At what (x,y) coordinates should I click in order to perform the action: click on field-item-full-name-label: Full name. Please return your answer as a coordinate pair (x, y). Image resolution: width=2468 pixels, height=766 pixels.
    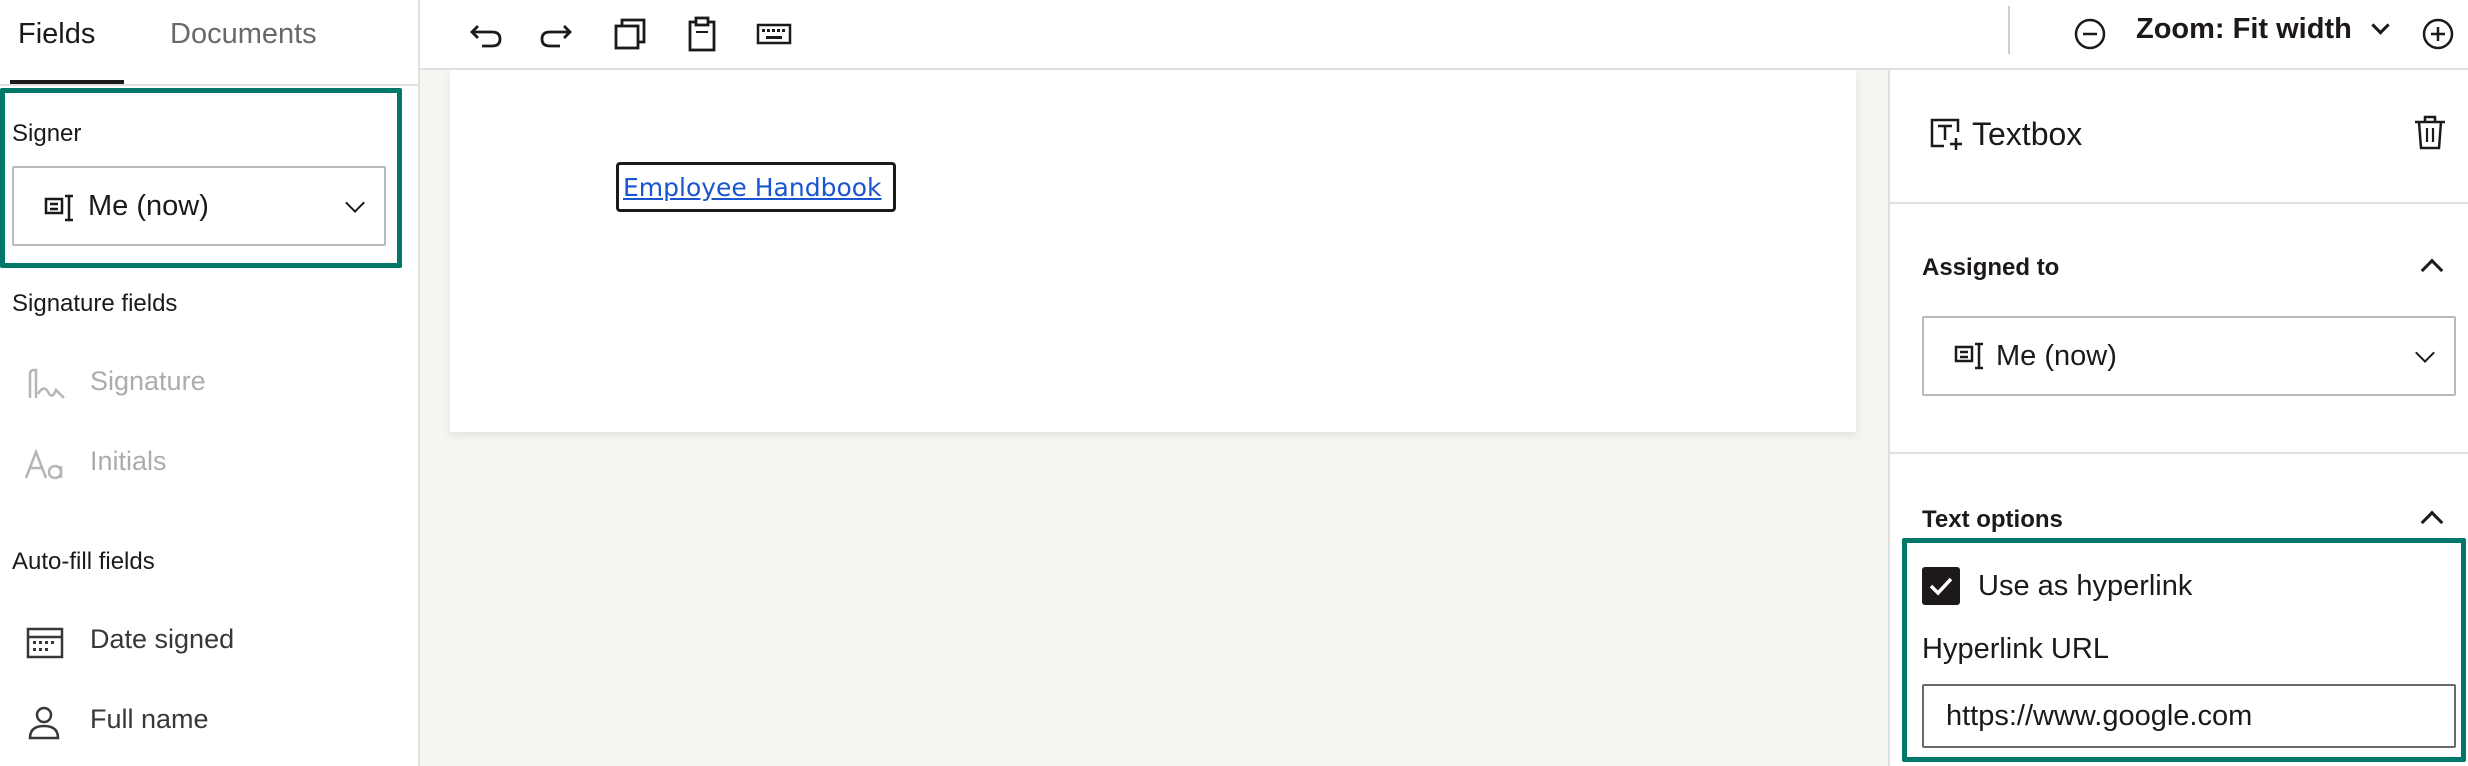
    Looking at the image, I should click on (149, 719).